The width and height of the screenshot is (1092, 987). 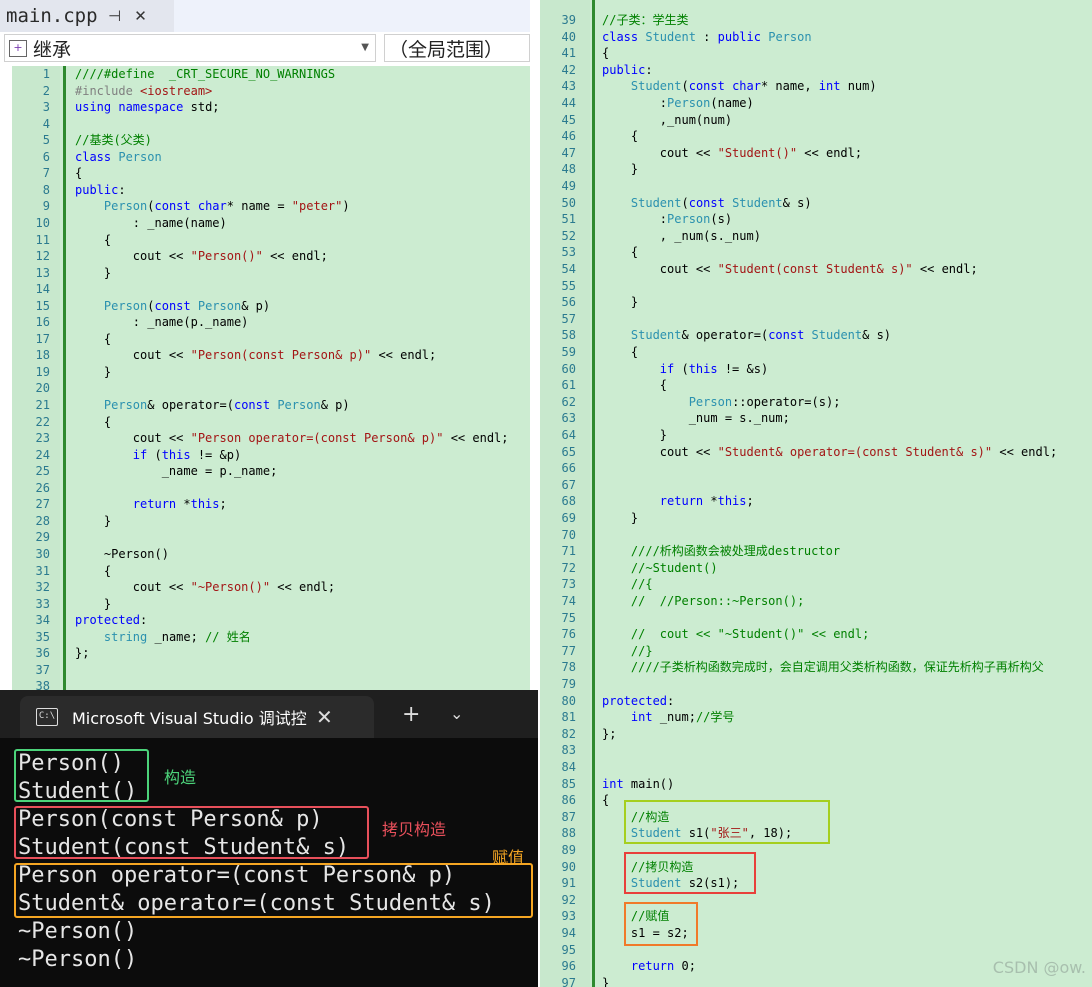 I want to click on line-number: 51, so click(x=568, y=219).